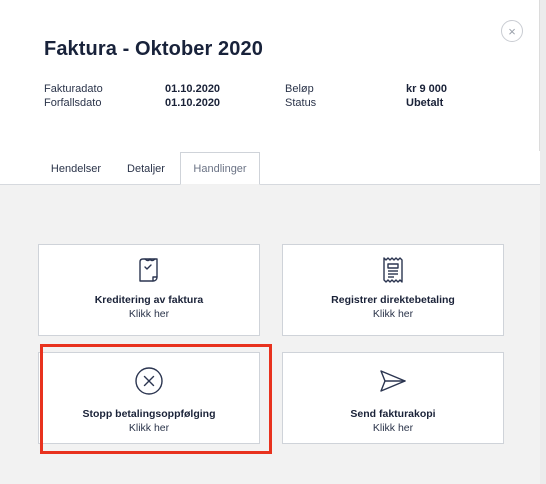 This screenshot has height=484, width=546. Describe the element at coordinates (149, 428) in the screenshot. I see `stop-payment-followup-sub: Klikk her` at that location.